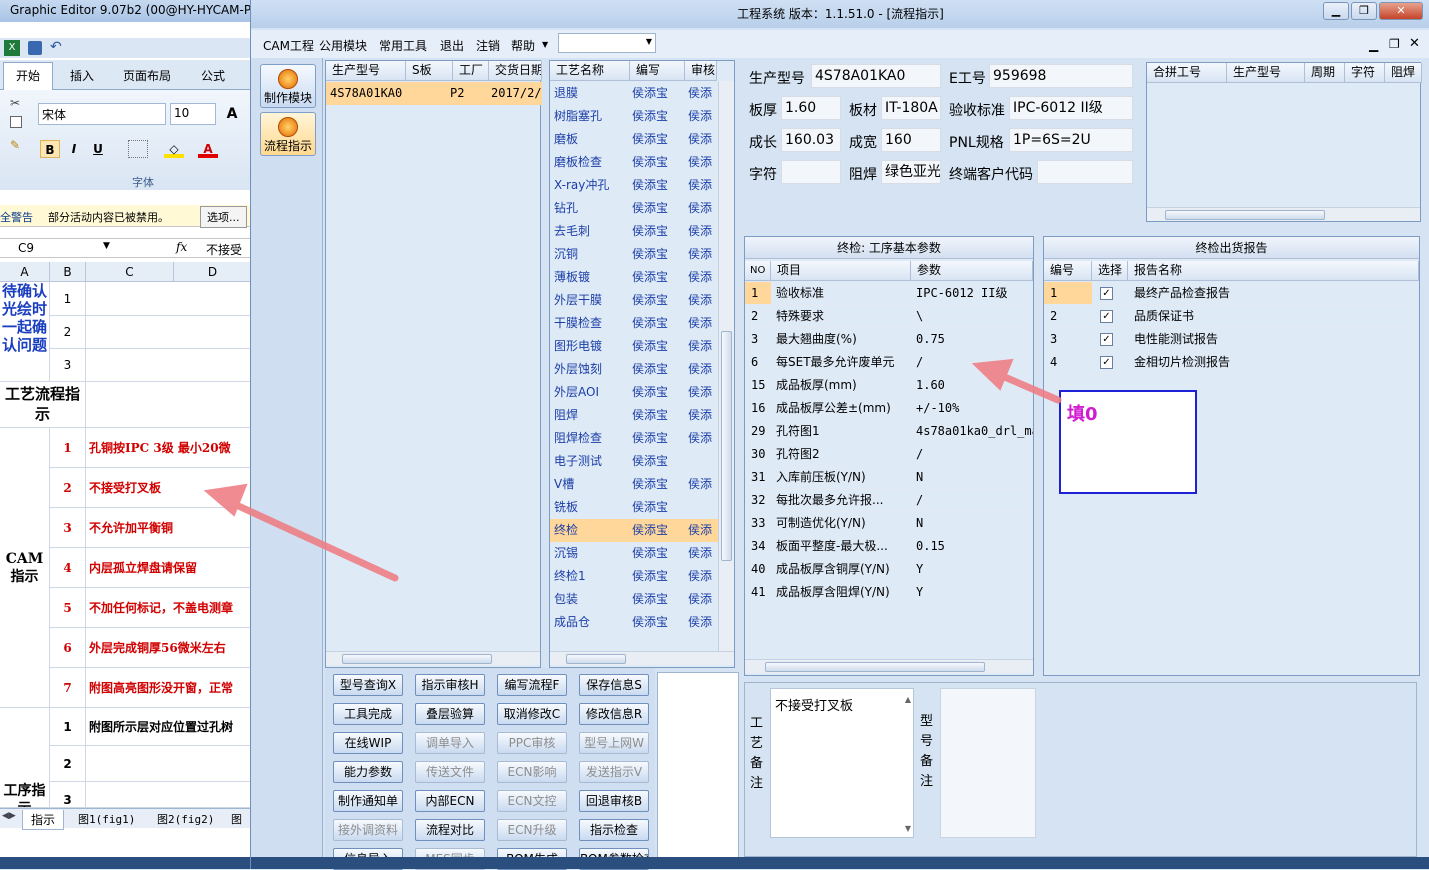 The image size is (1429, 870). Describe the element at coordinates (313, 540) in the screenshot. I see `arrow-left-line` at that location.